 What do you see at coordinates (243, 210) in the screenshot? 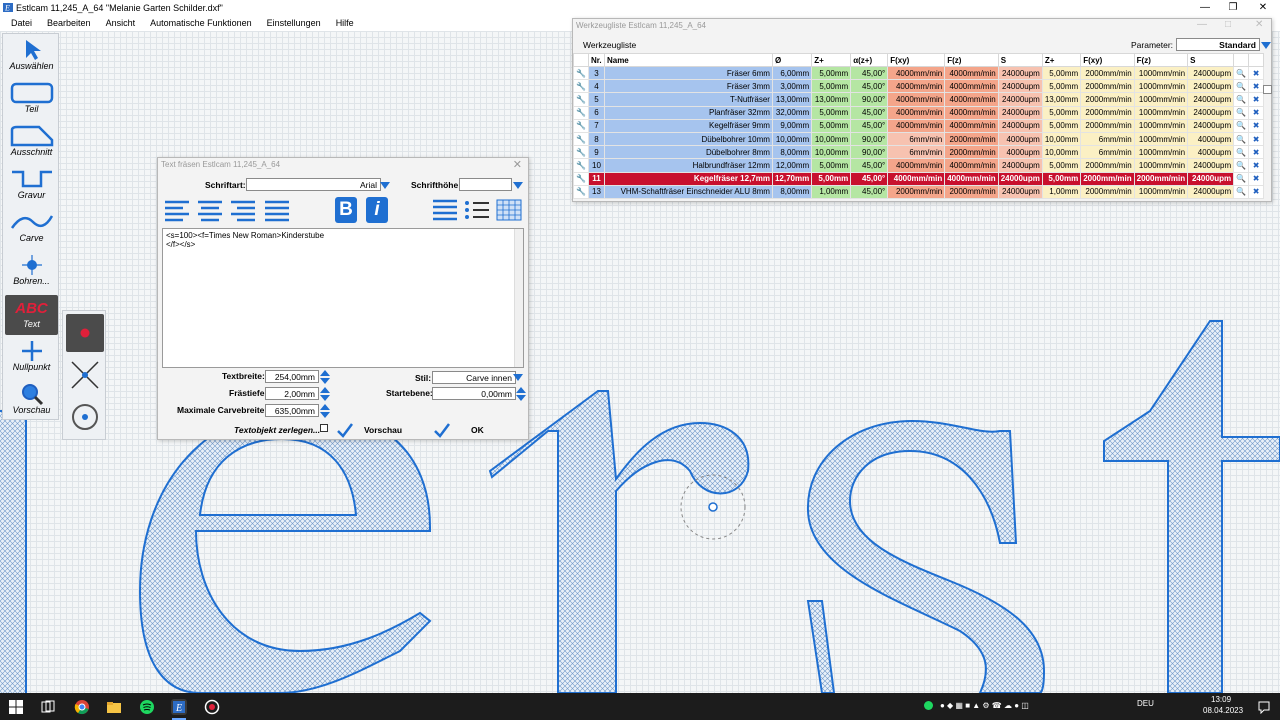
I see `align-right-button` at bounding box center [243, 210].